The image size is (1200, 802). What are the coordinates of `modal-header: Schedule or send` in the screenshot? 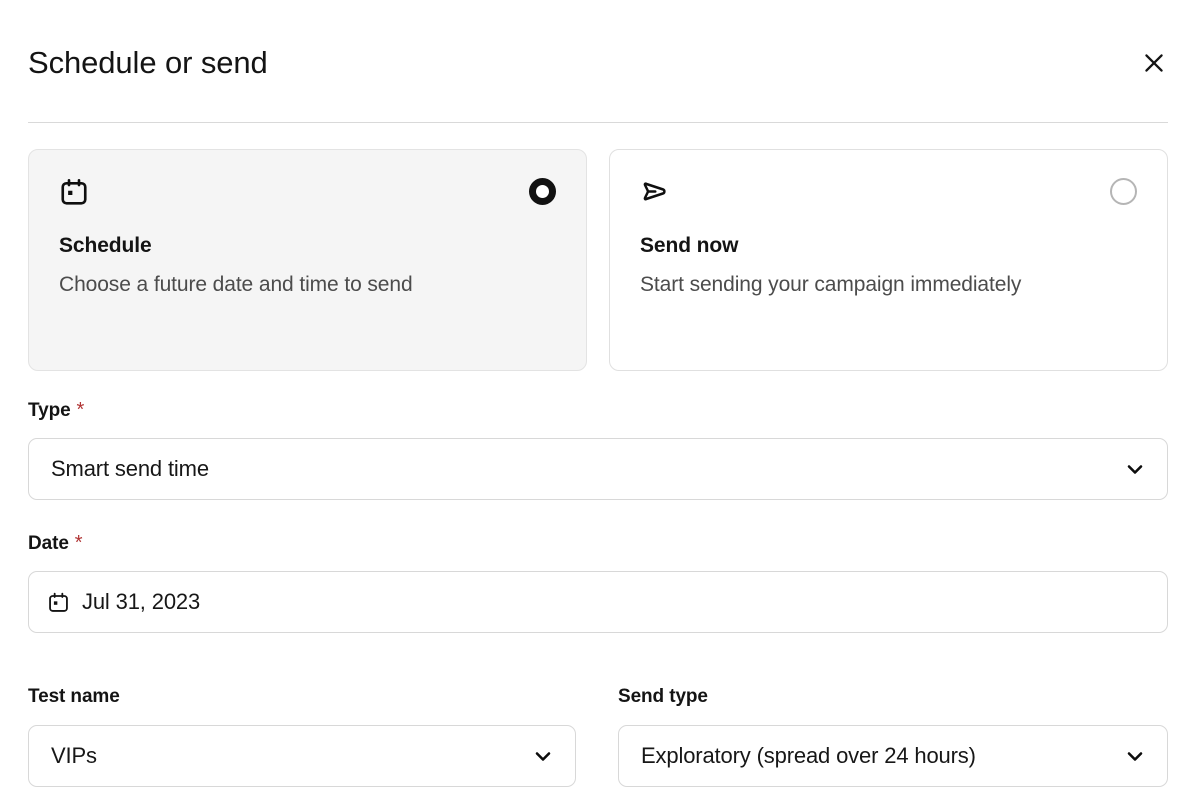 It's located at (598, 63).